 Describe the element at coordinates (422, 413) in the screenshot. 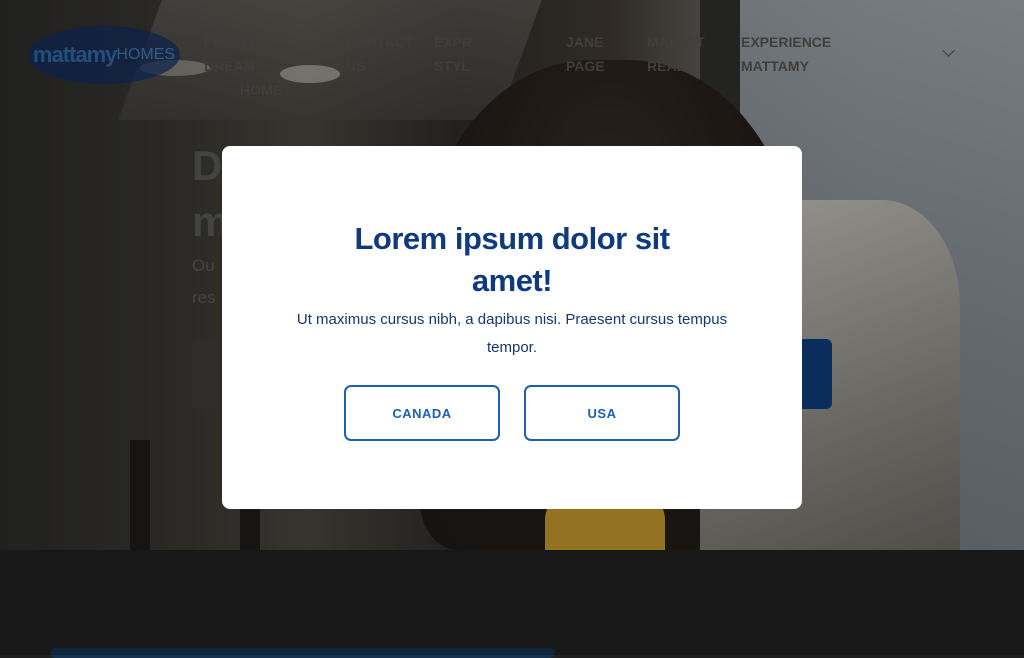

I see `canada-button: CANADA` at that location.